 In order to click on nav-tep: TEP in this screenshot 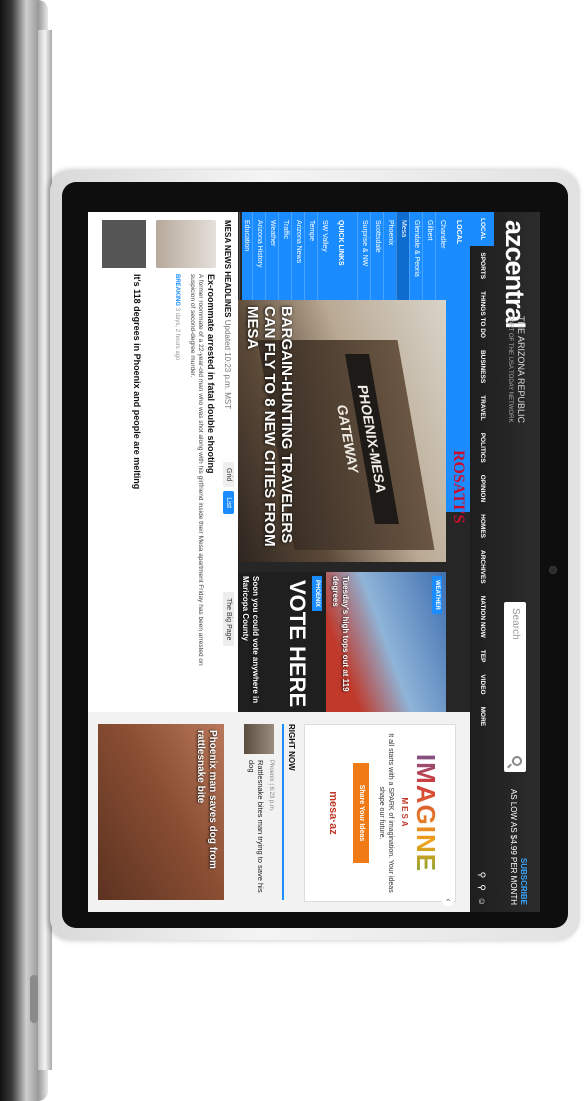, I will do `click(482, 656)`.